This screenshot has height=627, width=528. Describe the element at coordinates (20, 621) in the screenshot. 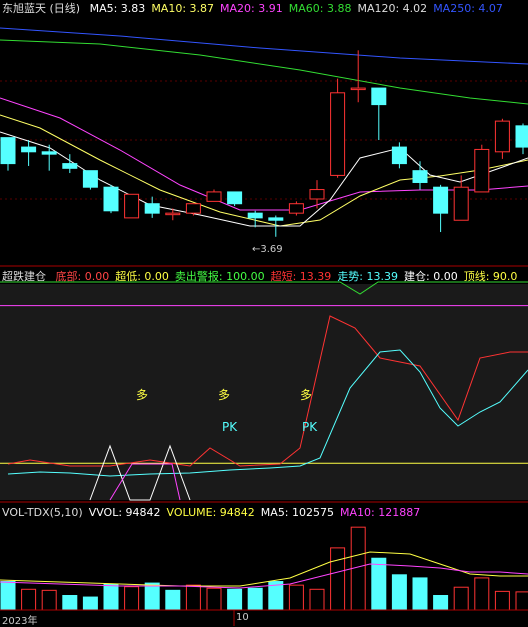

I see `x-label-year: 2023年` at that location.